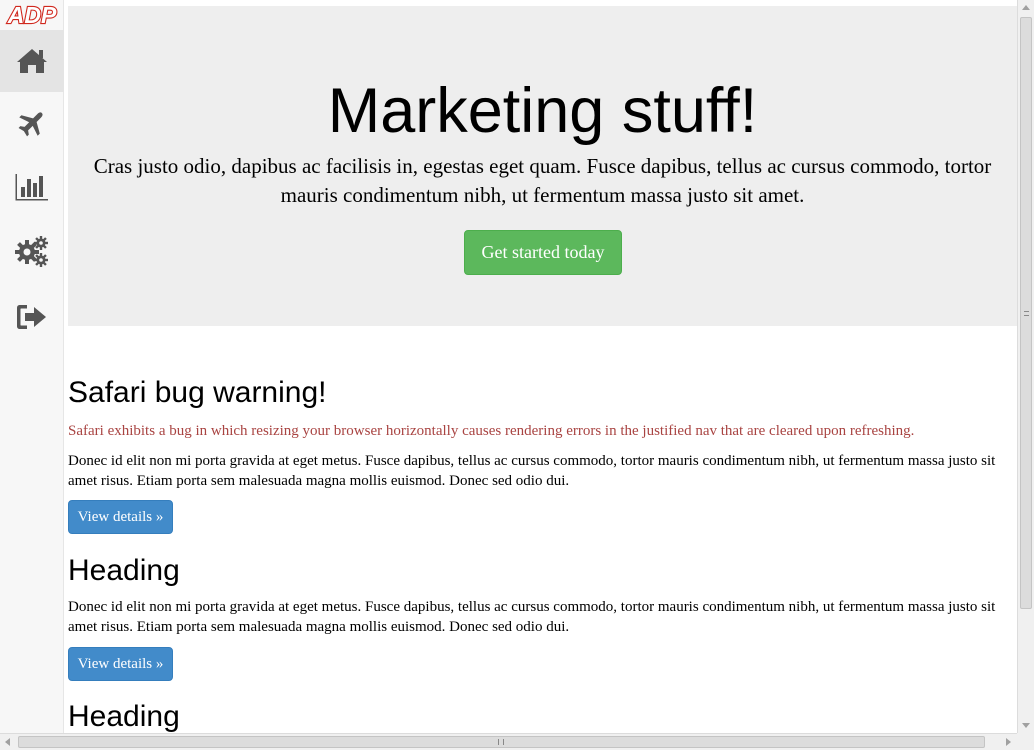  I want to click on sidebar-item-home, so click(32, 61).